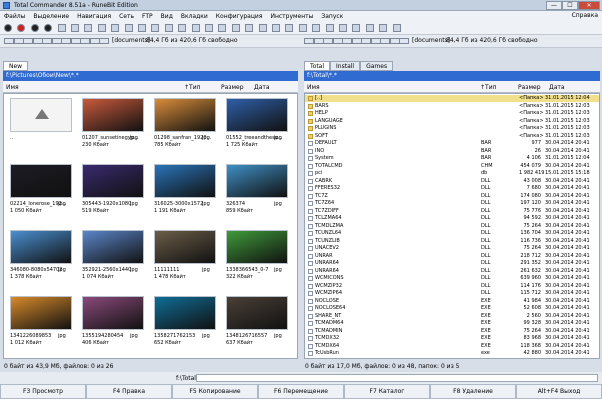 This screenshot has height=399, width=602. Describe the element at coordinates (222, 28) in the screenshot. I see `pack-icon` at that location.